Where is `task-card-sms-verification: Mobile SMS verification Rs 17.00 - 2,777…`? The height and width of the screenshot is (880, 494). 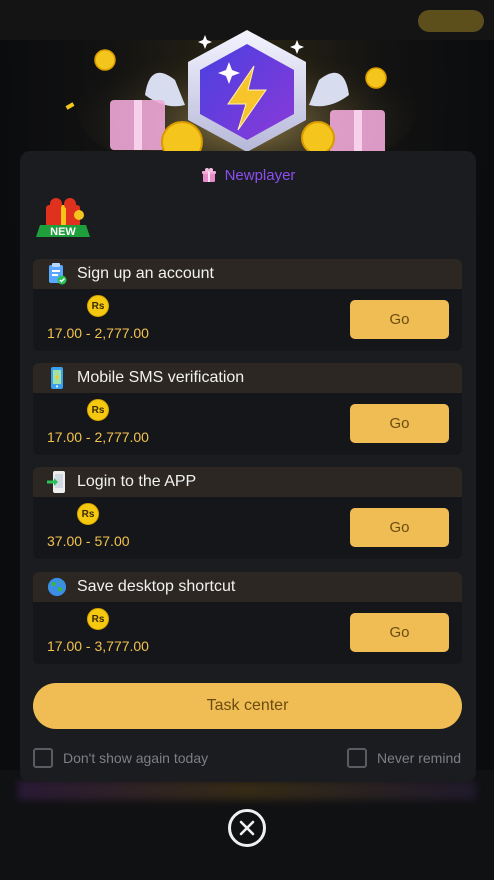 task-card-sms-verification: Mobile SMS verification Rs 17.00 - 2,777… is located at coordinates (247, 409).